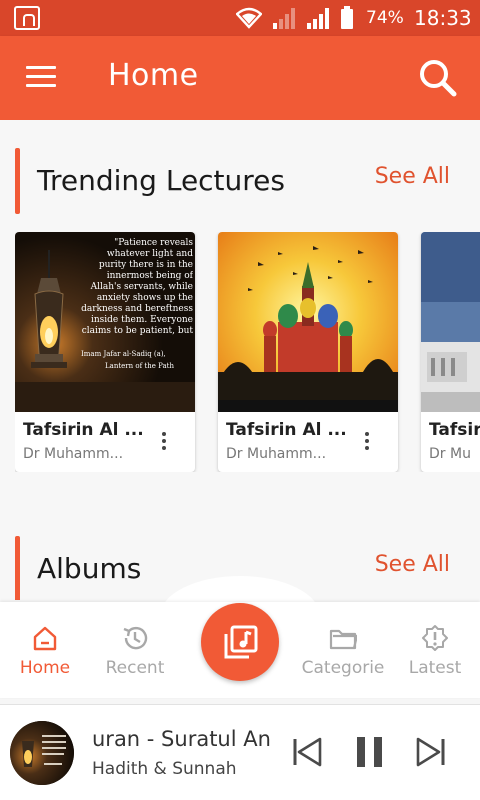 This screenshot has width=480, height=800. I want to click on skip-previous-button, so click(308, 752).